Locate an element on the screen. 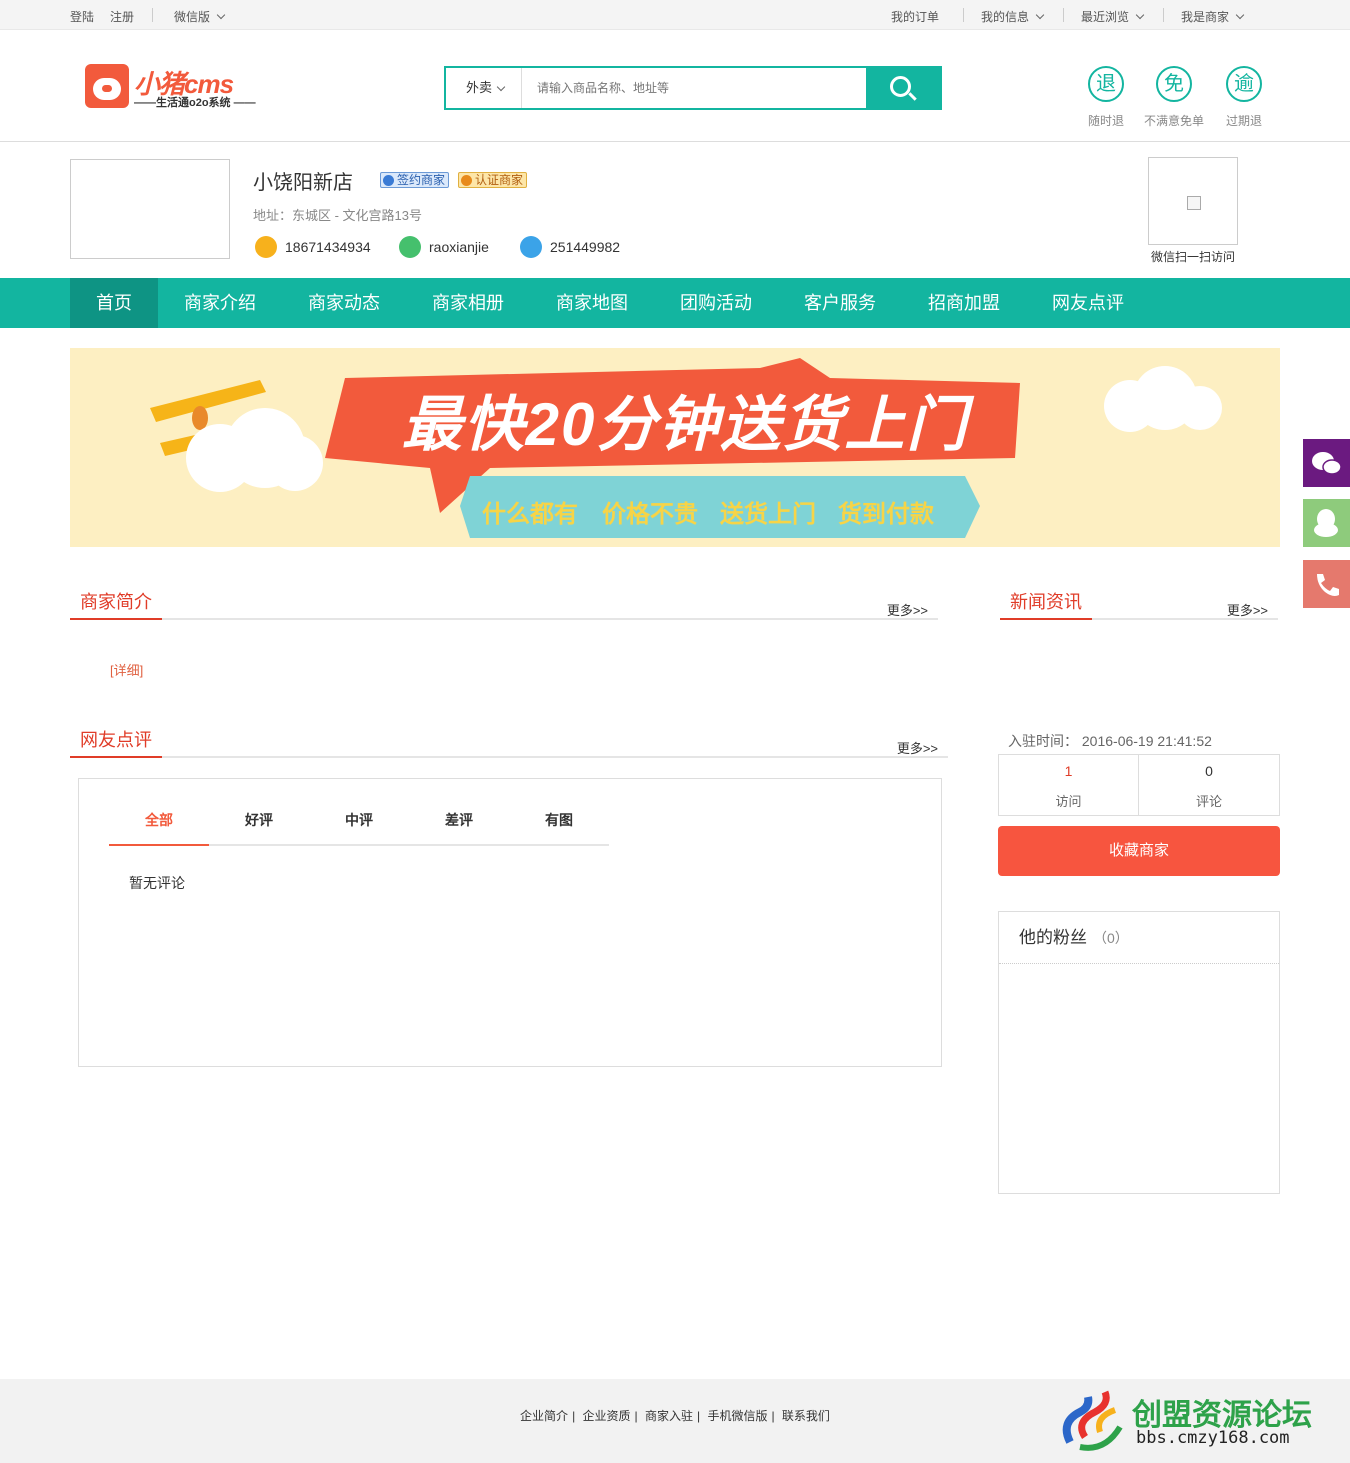 The image size is (1350, 1463). promise-expired-refund: 逾 过期退 is located at coordinates (1244, 97).